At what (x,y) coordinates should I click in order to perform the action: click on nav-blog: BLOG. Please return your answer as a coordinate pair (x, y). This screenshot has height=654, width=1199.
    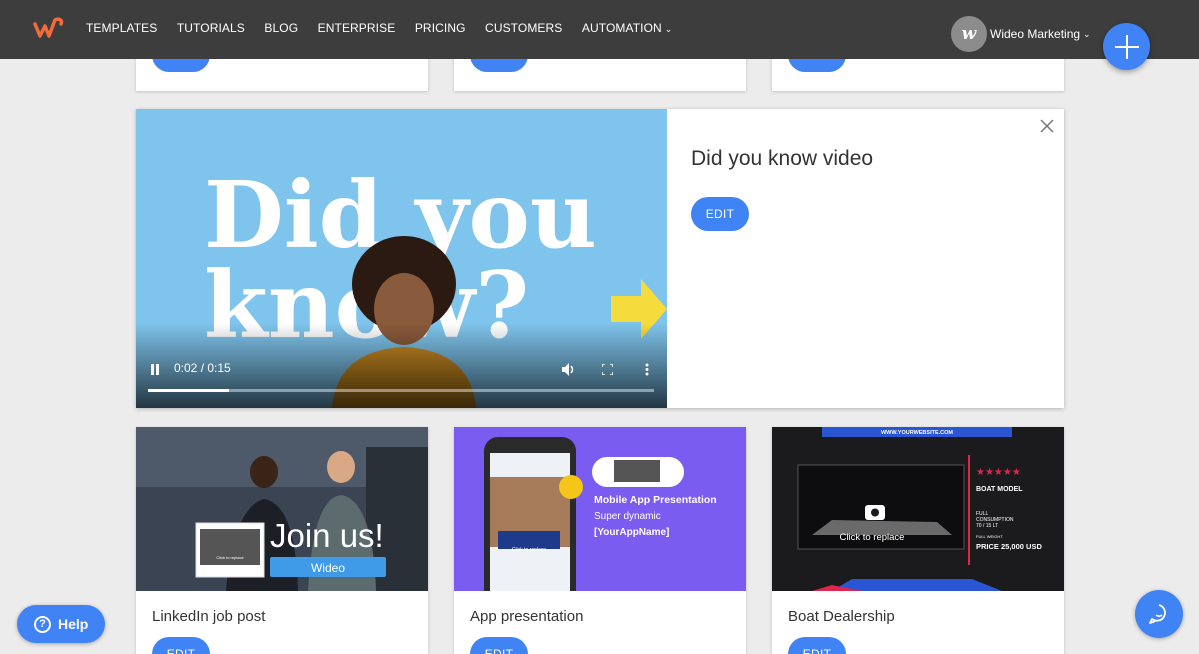
    Looking at the image, I should click on (281, 28).